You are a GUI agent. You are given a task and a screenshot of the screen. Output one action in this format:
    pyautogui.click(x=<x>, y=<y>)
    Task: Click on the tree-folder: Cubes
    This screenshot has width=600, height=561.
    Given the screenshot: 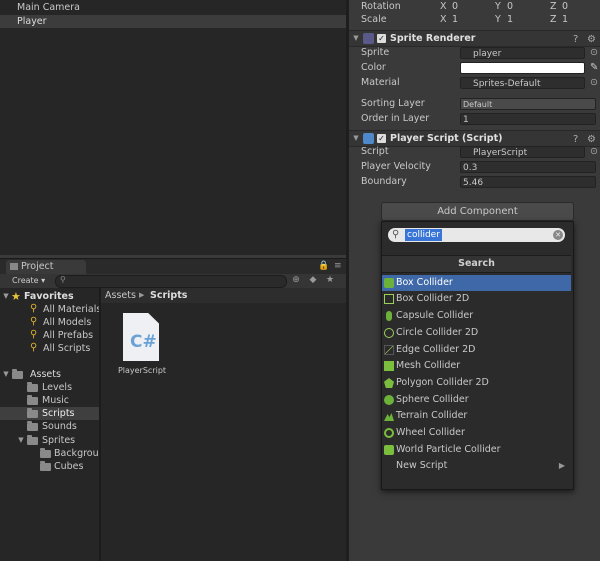 What is the action you would take?
    pyautogui.click(x=49, y=466)
    